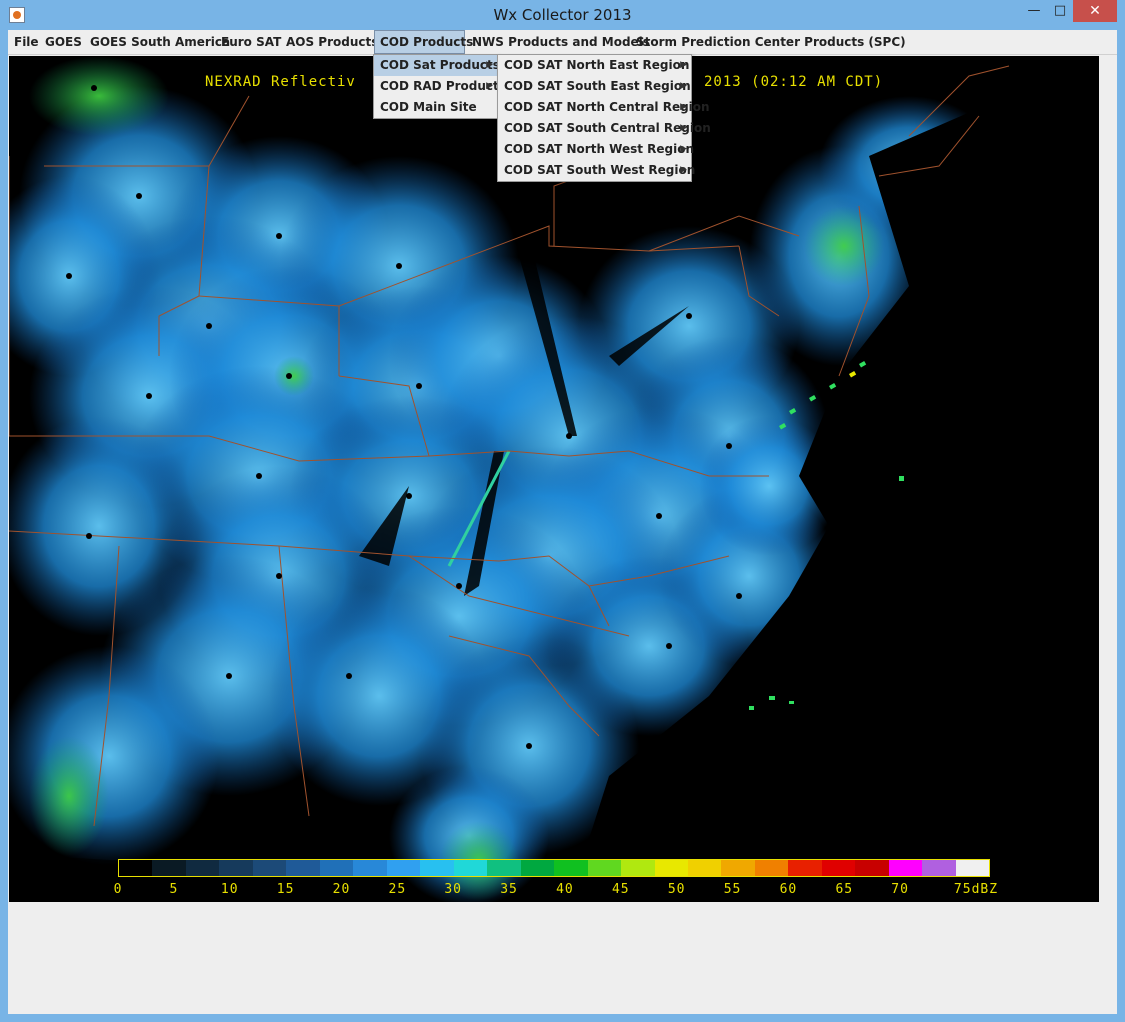 This screenshot has width=1125, height=1022. I want to click on scale-label: 30, so click(453, 889).